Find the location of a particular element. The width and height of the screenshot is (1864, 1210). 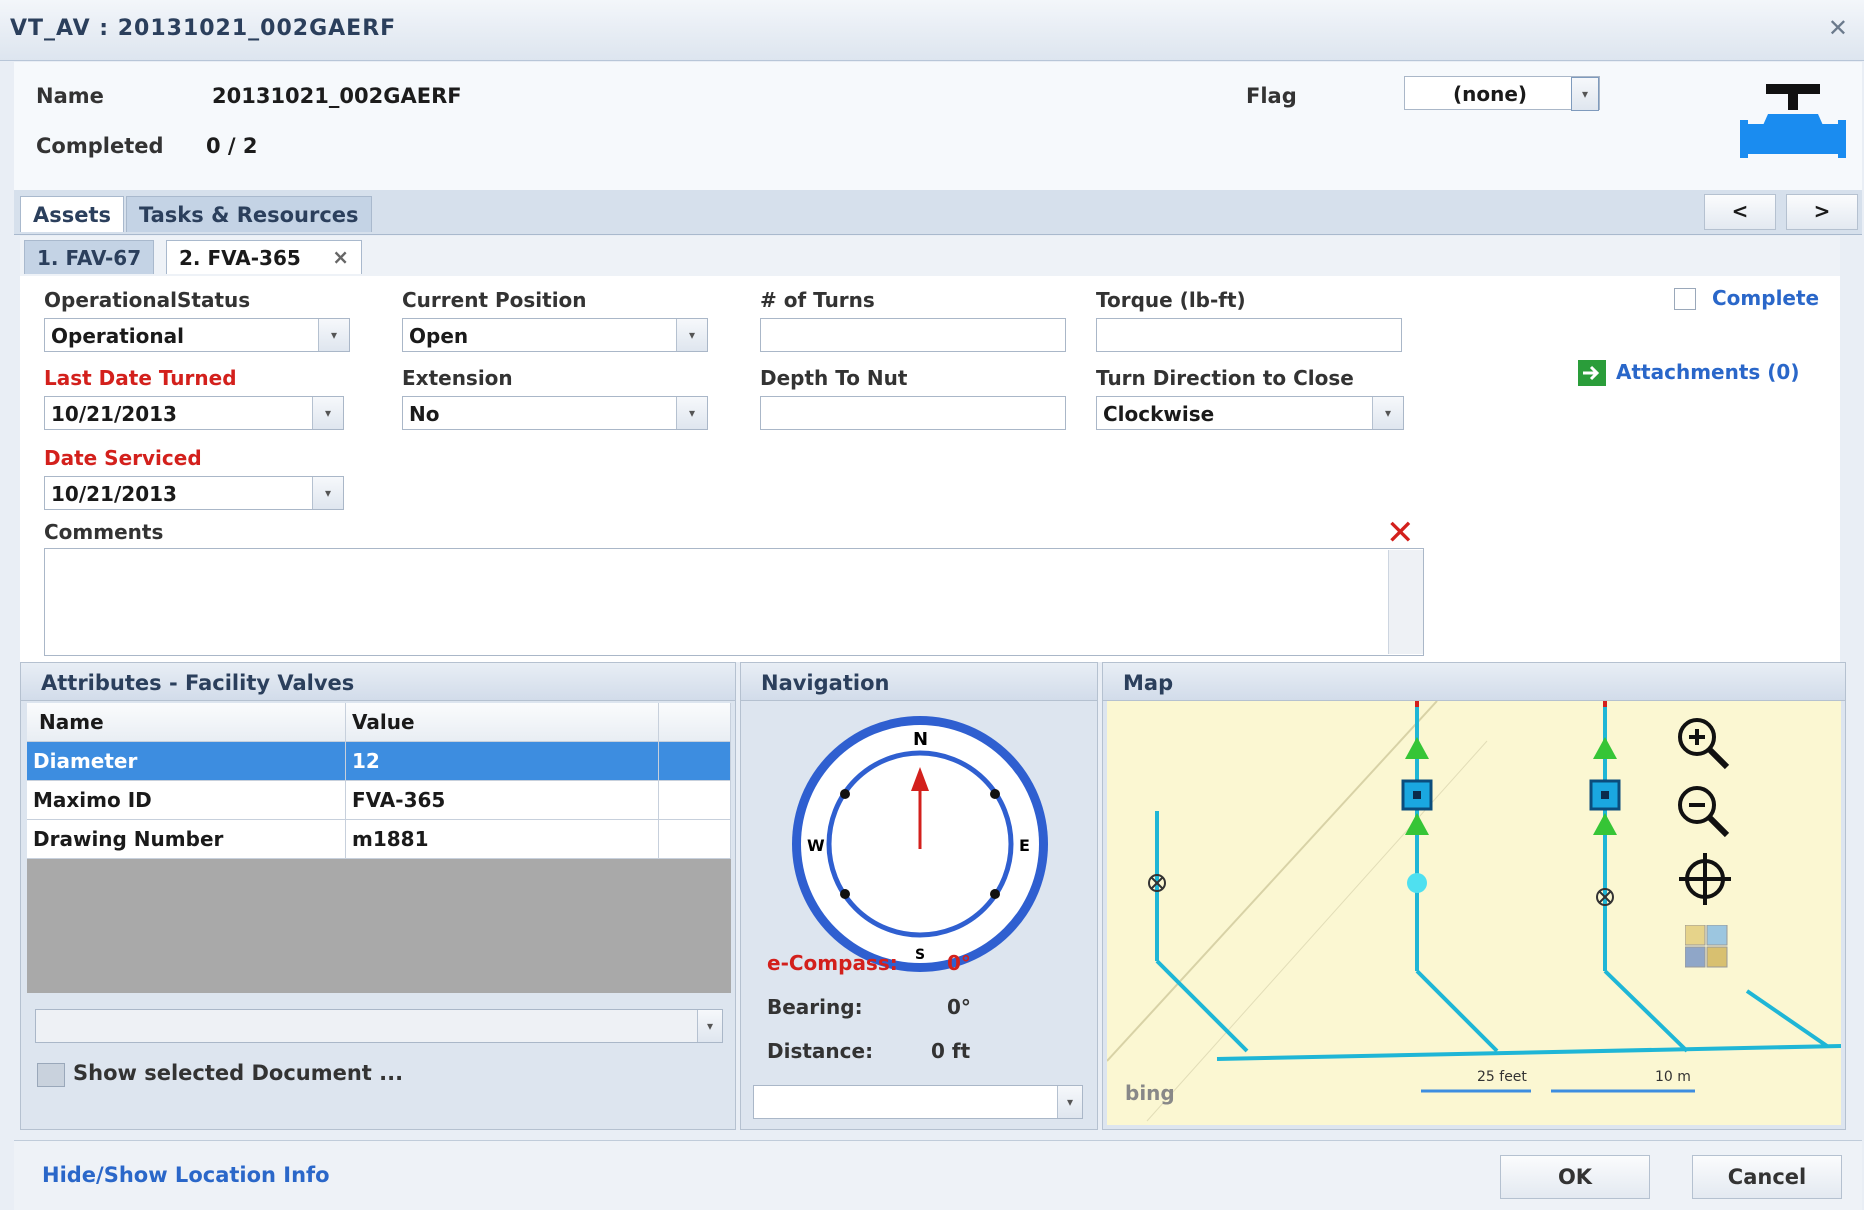

attribute-name: Drawing Number is located at coordinates (186, 839).